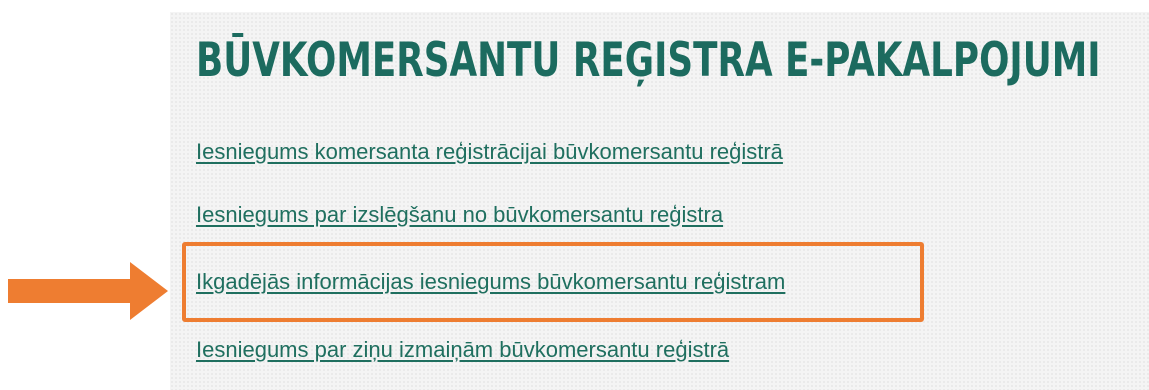 The height and width of the screenshot is (390, 1149). I want to click on arrow-right-icon, so click(88, 291).